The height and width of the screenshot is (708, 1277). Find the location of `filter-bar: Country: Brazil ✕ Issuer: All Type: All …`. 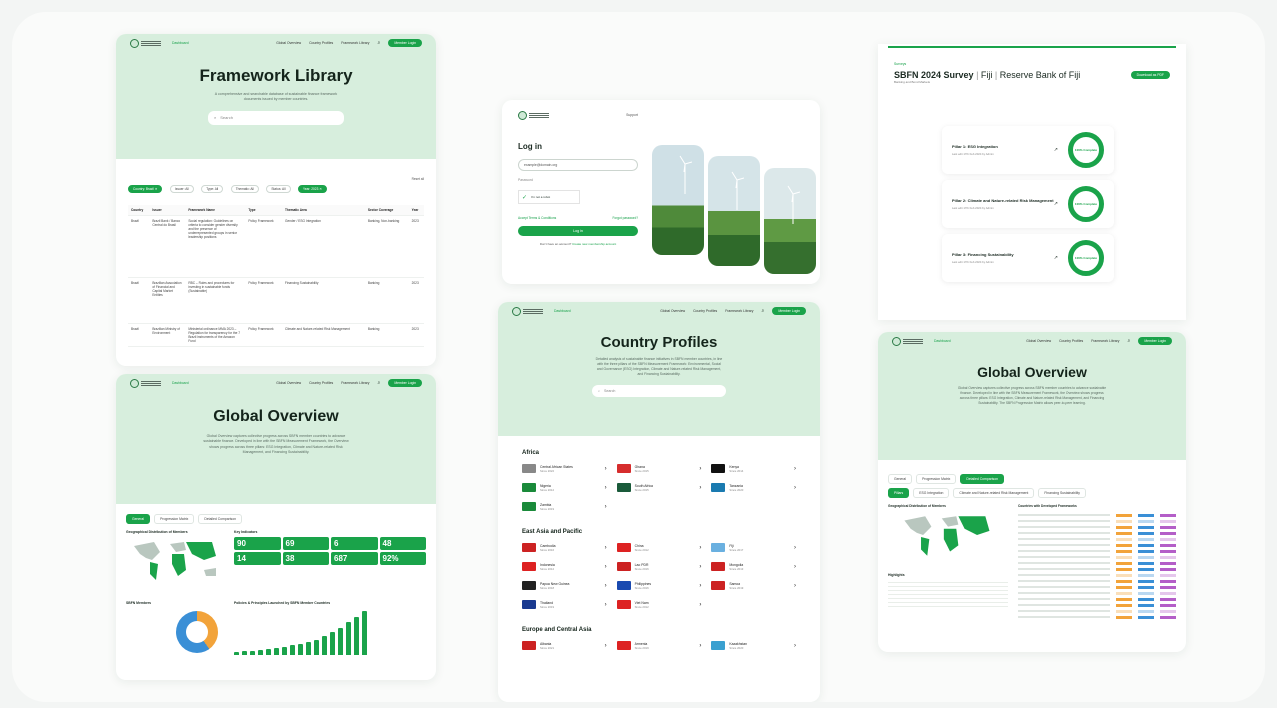

filter-bar: Country: Brazil ✕ Issuer: All Type: All … is located at coordinates (276, 177).